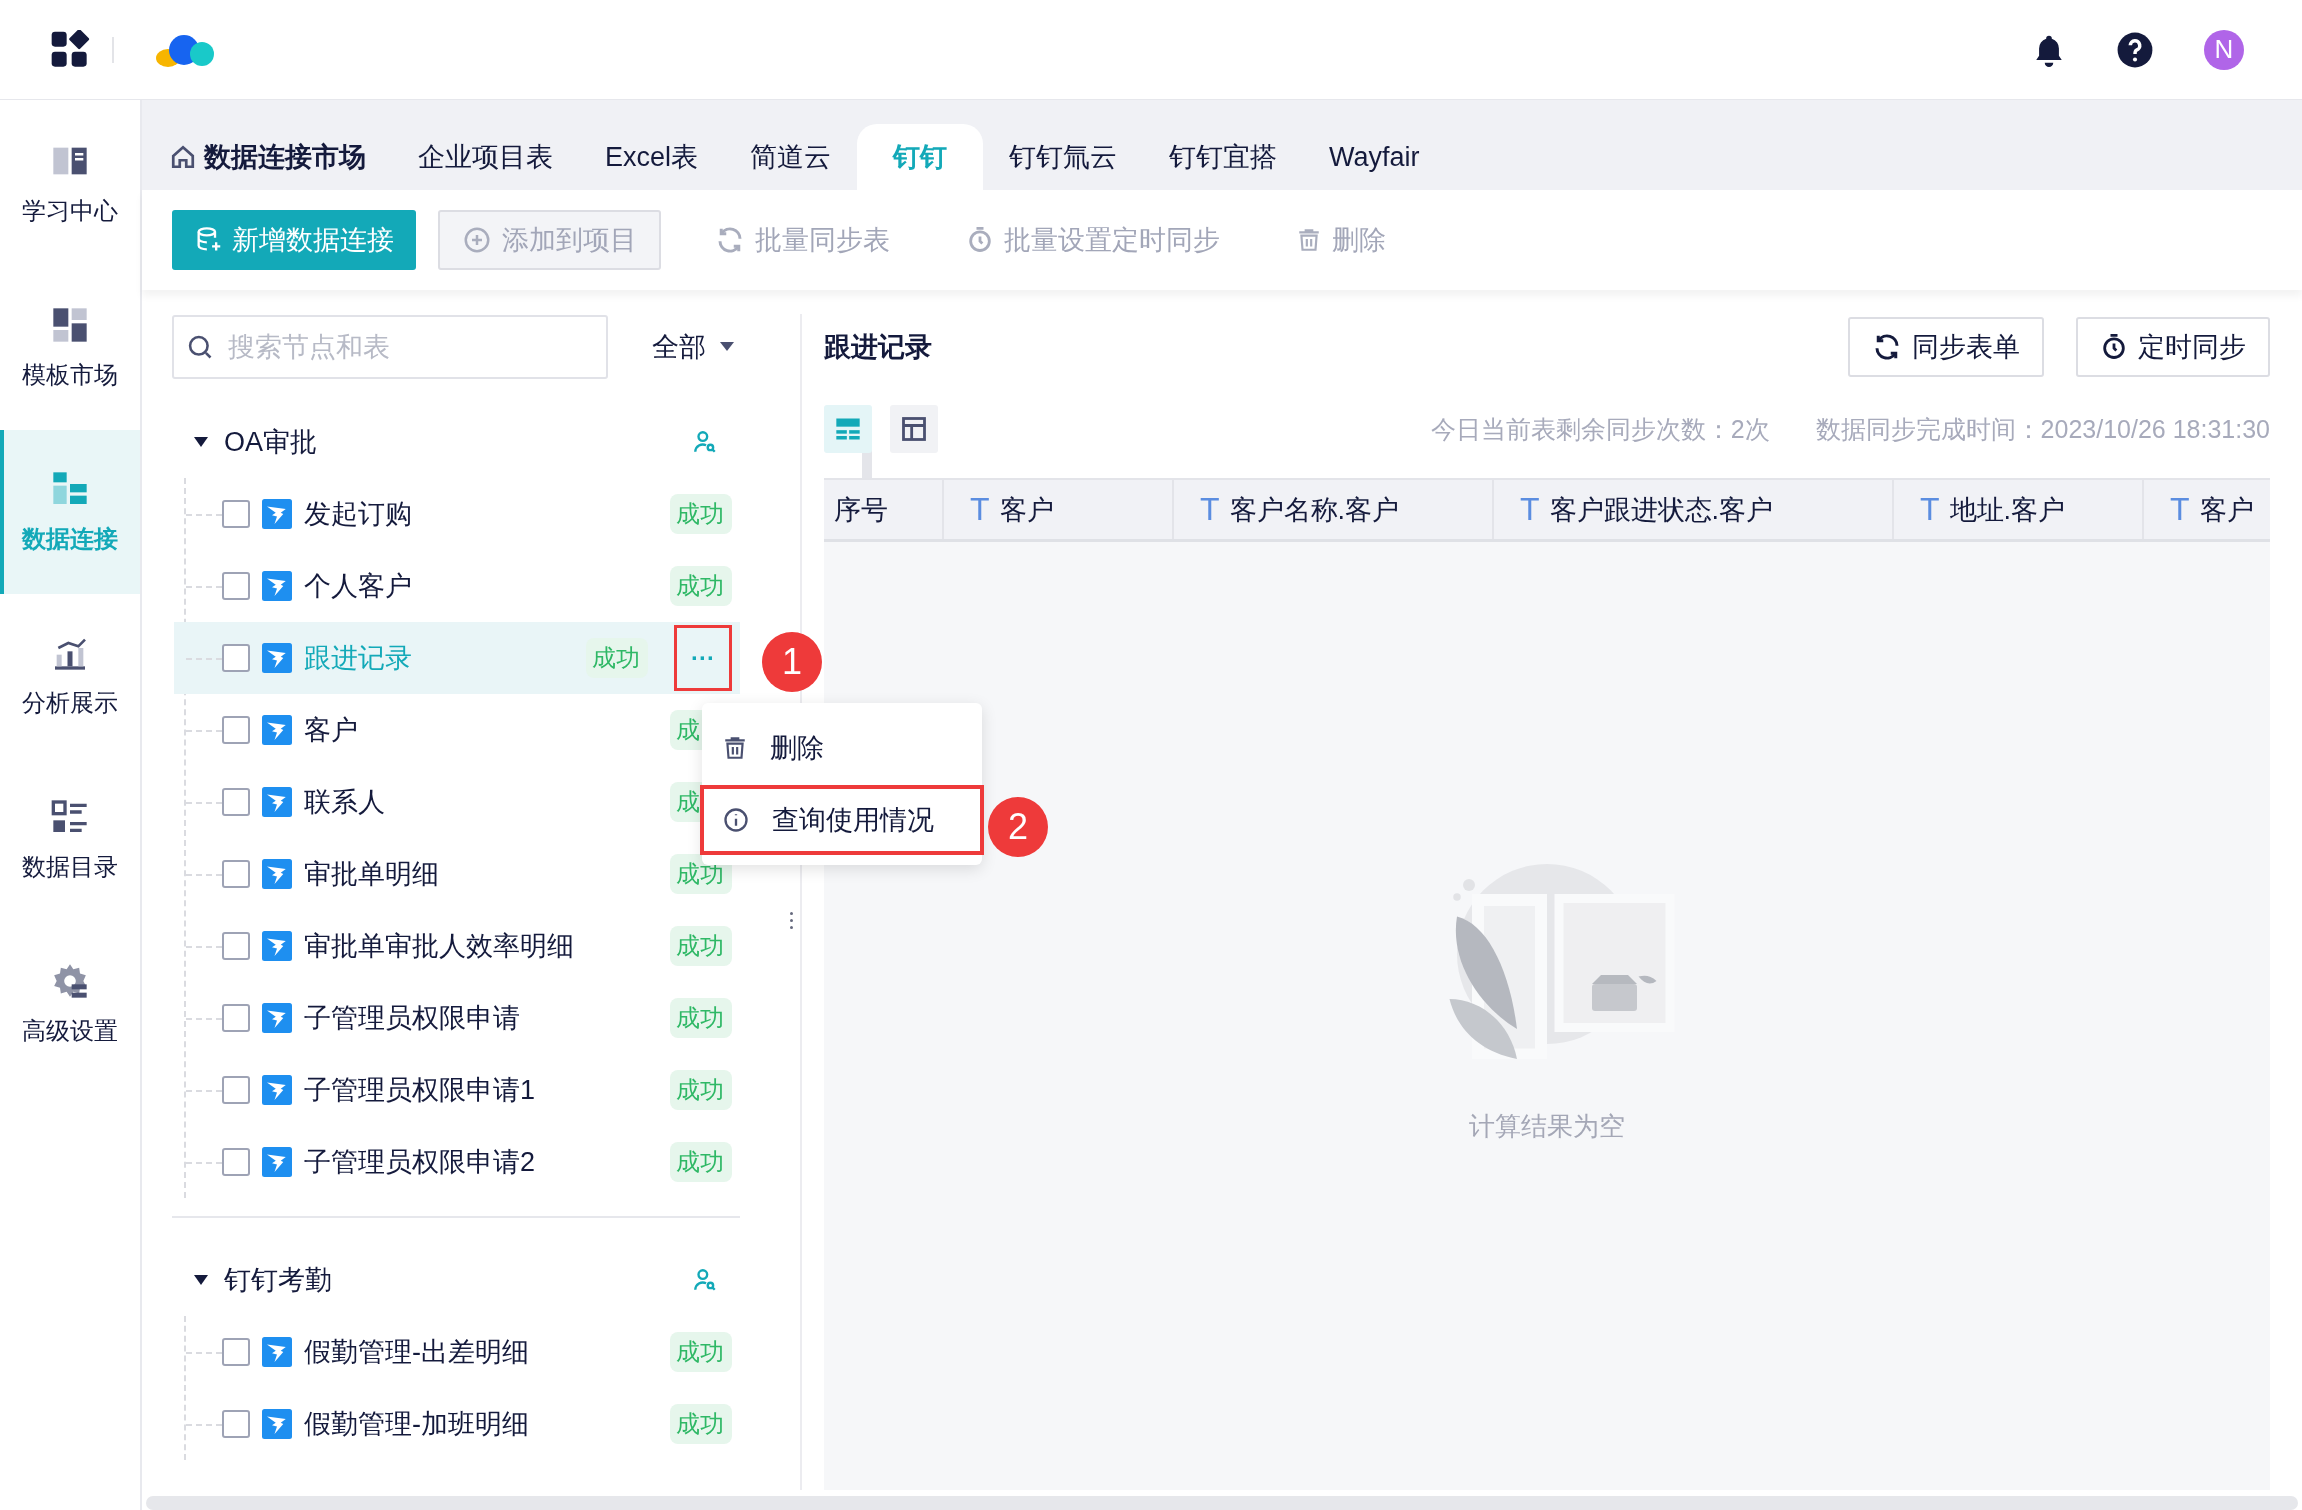 This screenshot has height=1510, width=2302. What do you see at coordinates (884, 509) in the screenshot?
I see `column-header: 序号` at bounding box center [884, 509].